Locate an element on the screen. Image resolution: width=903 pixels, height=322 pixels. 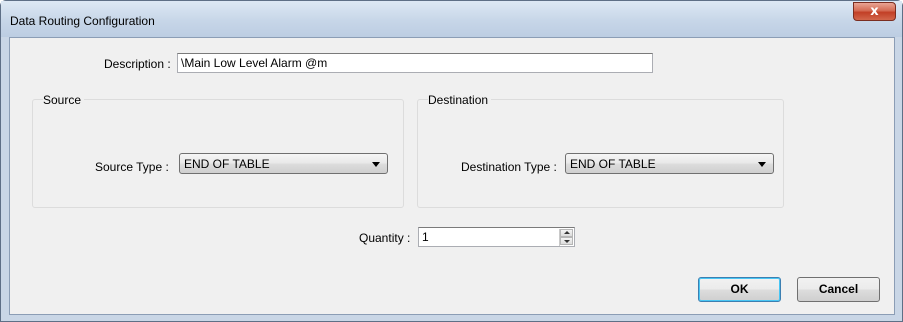
quantity-value: 1 is located at coordinates (425, 237).